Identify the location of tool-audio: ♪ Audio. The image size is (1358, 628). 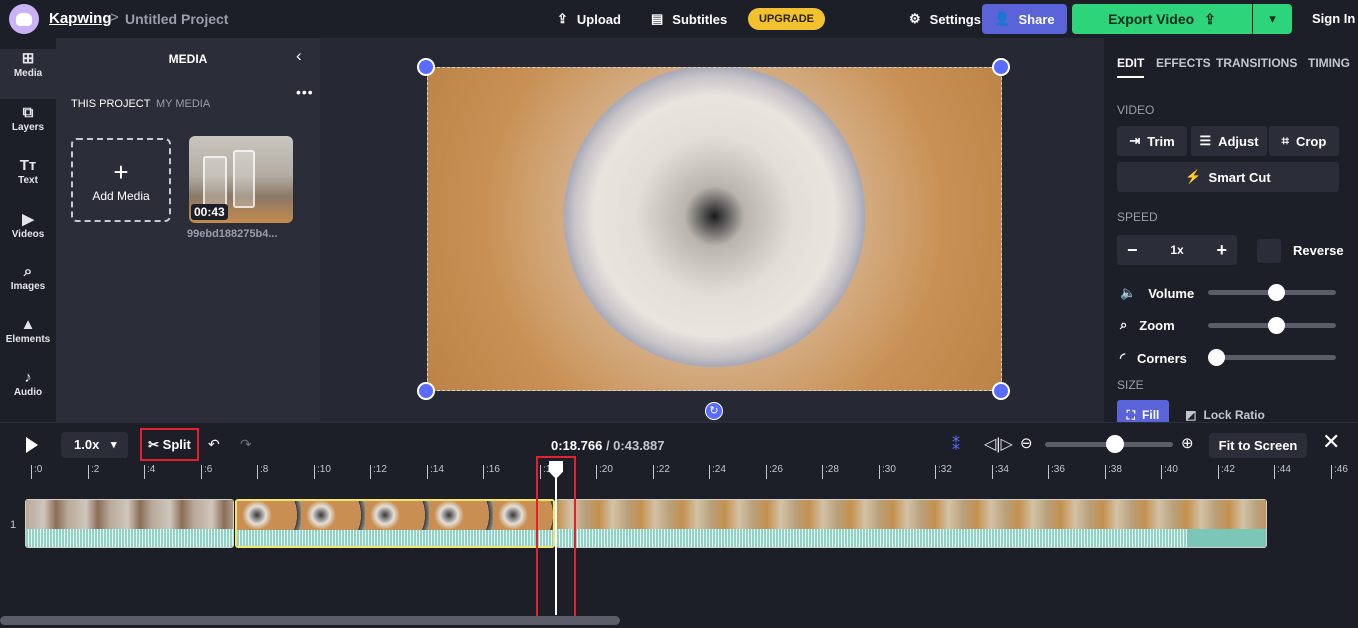
(28, 394).